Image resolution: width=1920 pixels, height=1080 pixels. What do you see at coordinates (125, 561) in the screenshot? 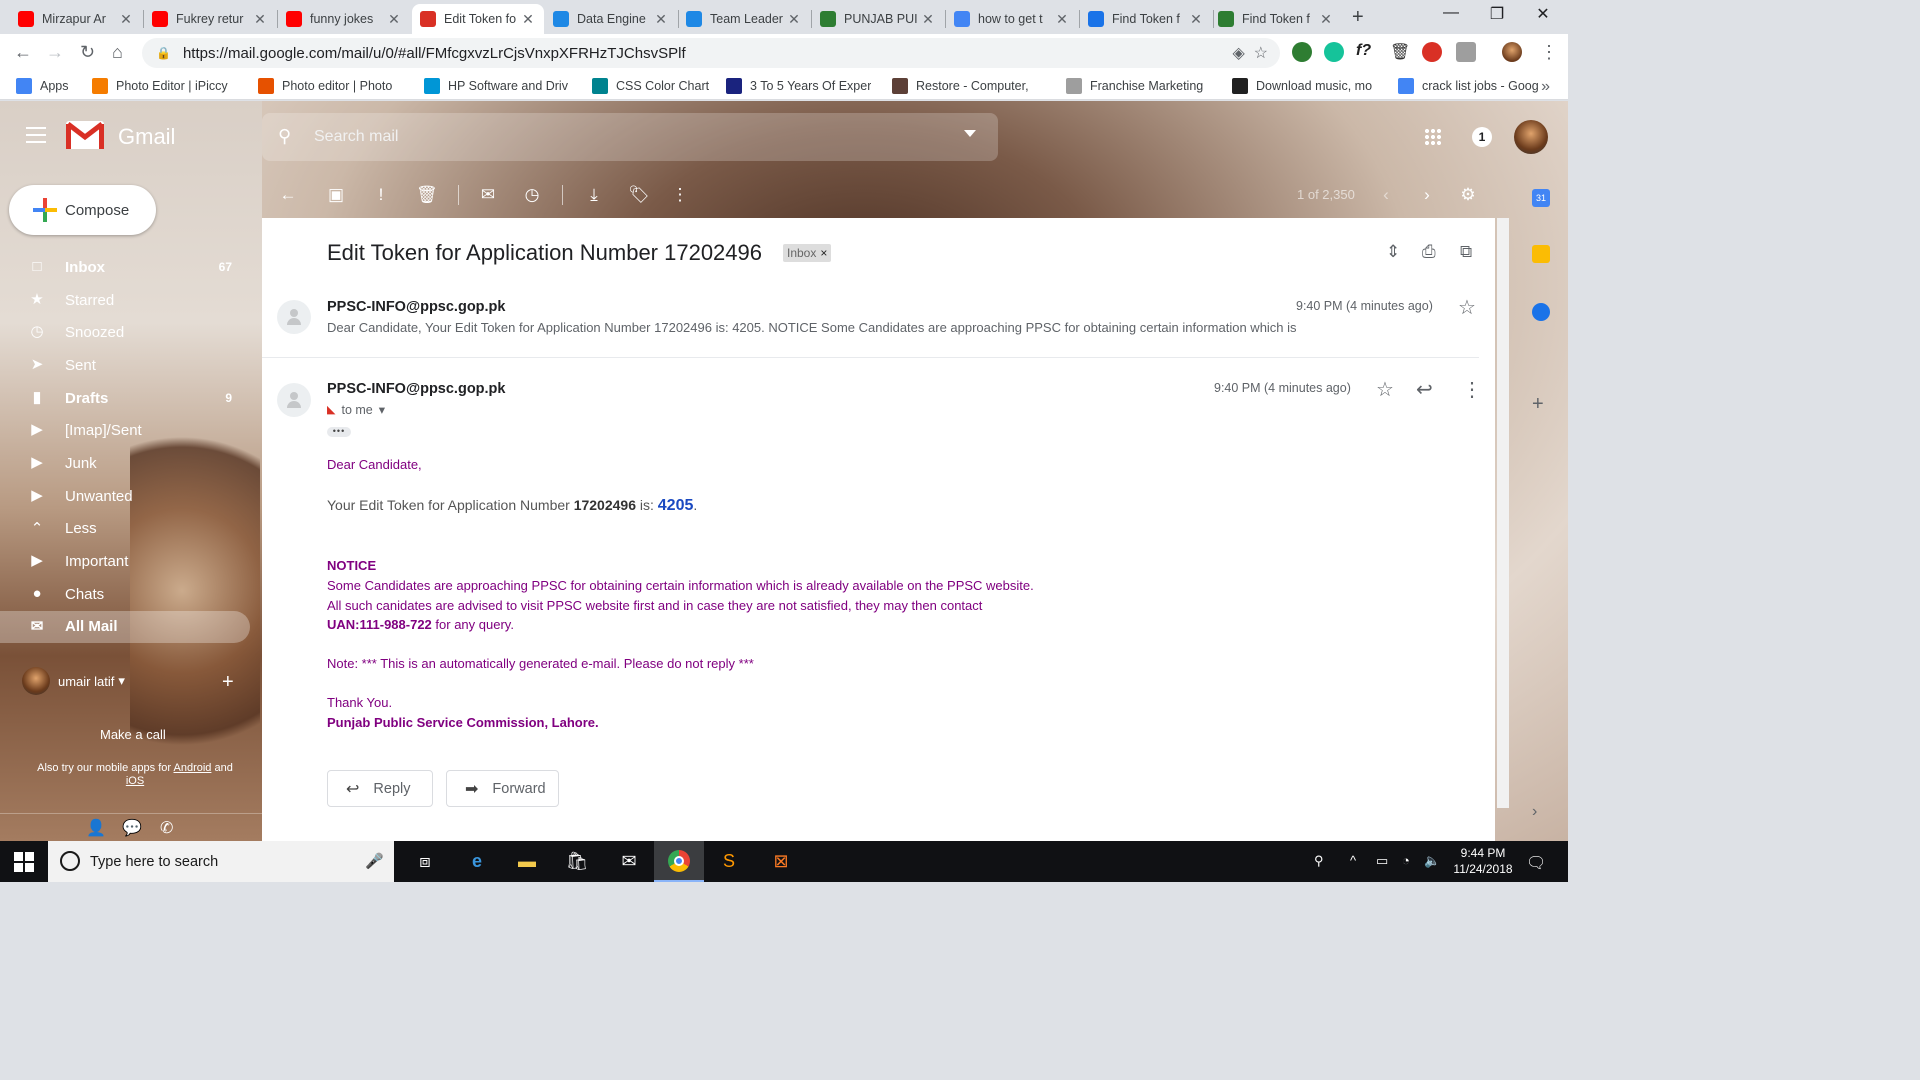
I see `sidebar-item-important: ▶ Important` at bounding box center [125, 561].